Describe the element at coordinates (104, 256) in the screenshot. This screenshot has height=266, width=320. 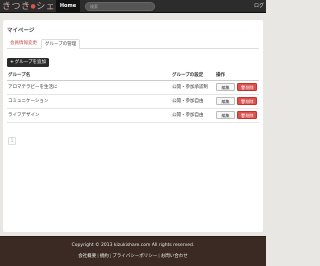
I see `footer-link-terms: 規約` at that location.